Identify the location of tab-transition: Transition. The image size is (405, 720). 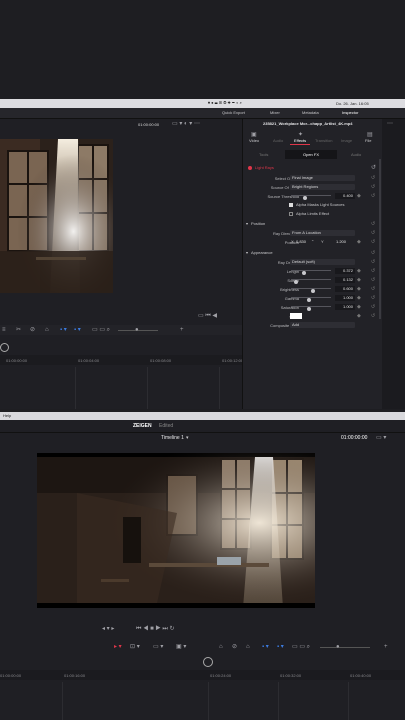
(323, 141).